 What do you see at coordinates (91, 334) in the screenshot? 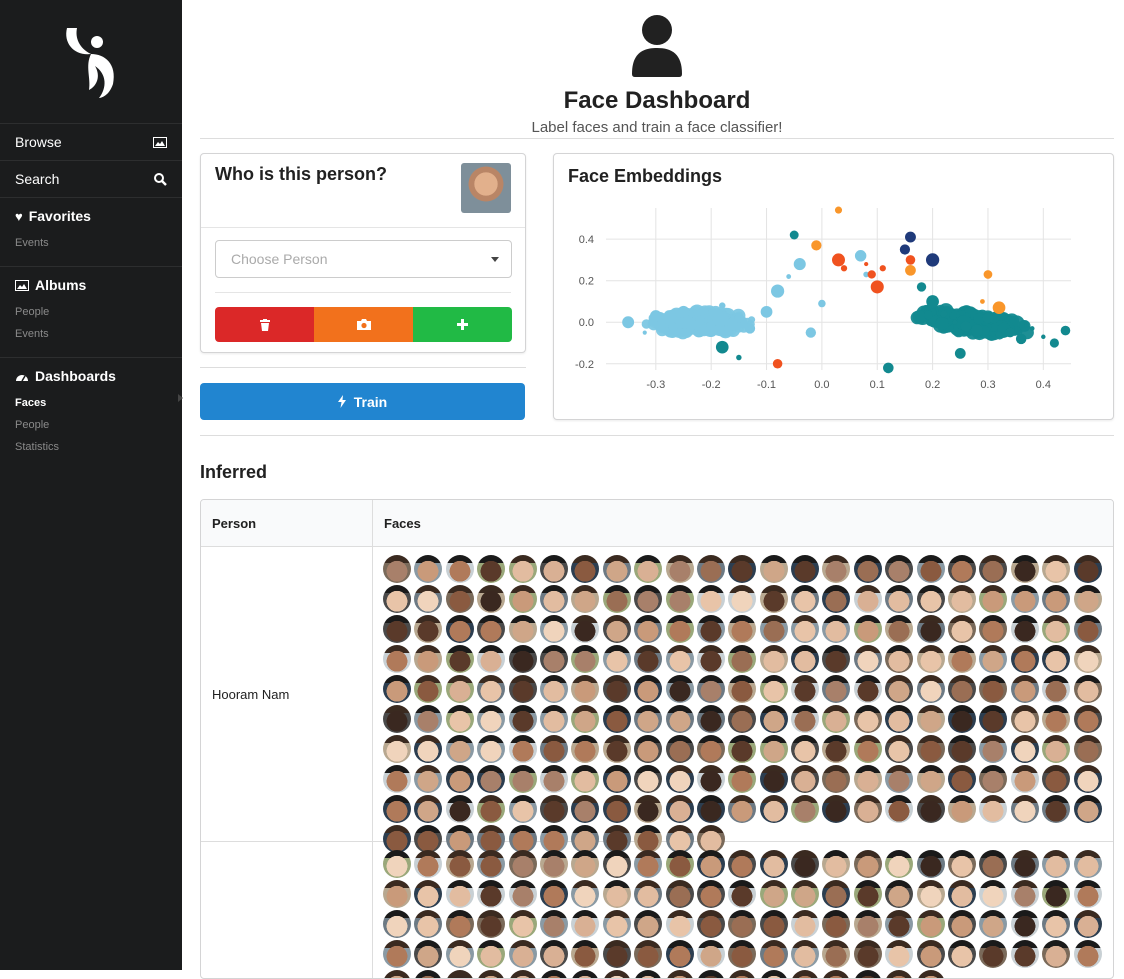
I see `sidebar-item-albums-events: Events` at bounding box center [91, 334].